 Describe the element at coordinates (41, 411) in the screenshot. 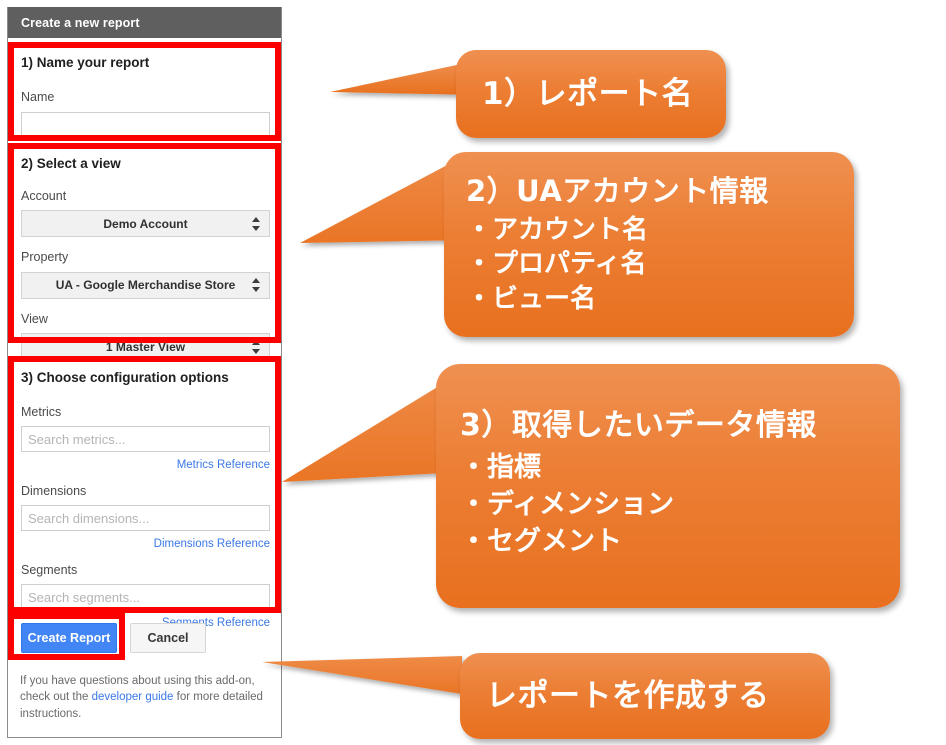

I see `metrics-field-label: Metrics` at that location.